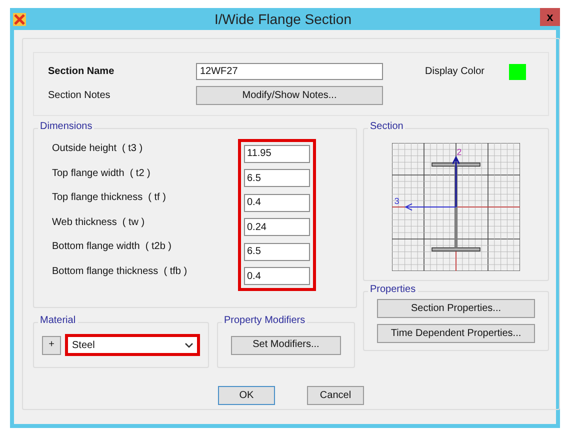  I want to click on dimension-label: Bottom flange width ( t2b ), so click(112, 247).